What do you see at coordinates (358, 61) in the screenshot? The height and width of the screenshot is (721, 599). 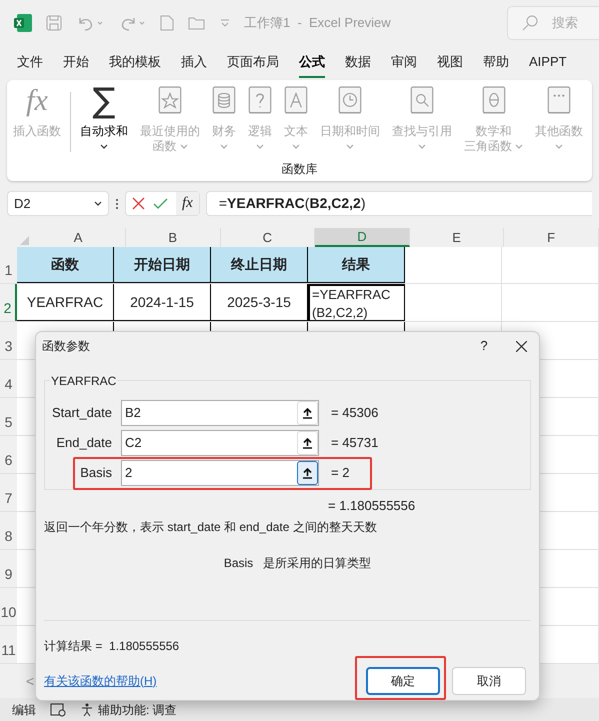 I see `menu-tab: 数据` at bounding box center [358, 61].